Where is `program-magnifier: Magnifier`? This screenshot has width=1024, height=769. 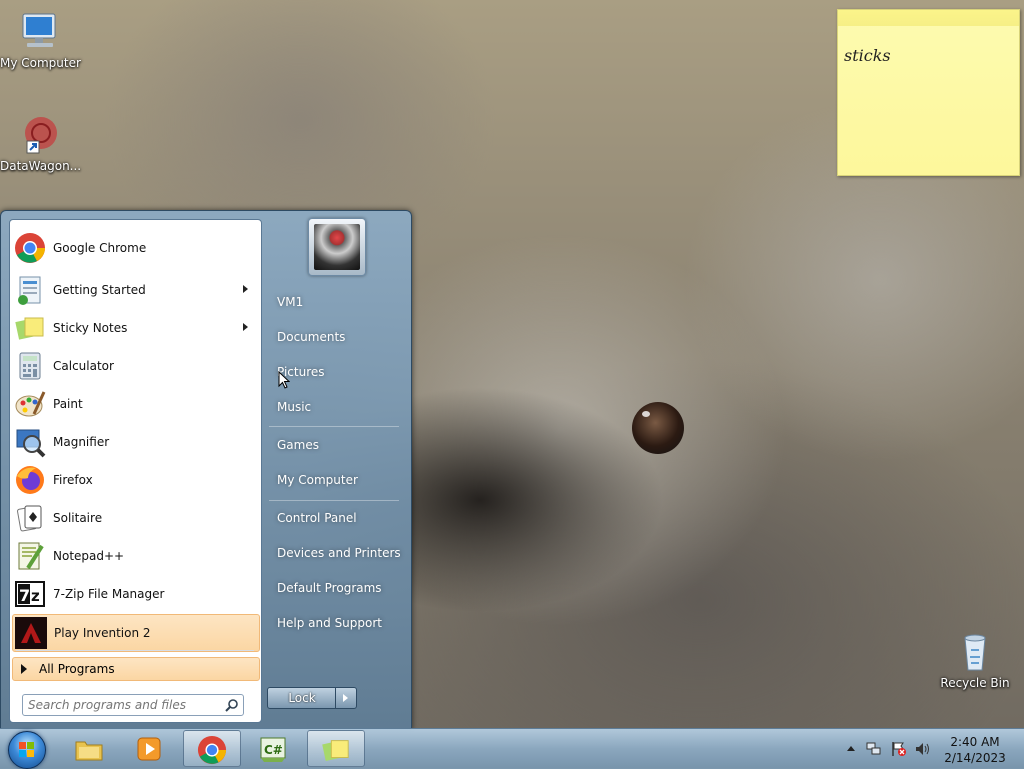
program-magnifier: Magnifier is located at coordinates (135, 442).